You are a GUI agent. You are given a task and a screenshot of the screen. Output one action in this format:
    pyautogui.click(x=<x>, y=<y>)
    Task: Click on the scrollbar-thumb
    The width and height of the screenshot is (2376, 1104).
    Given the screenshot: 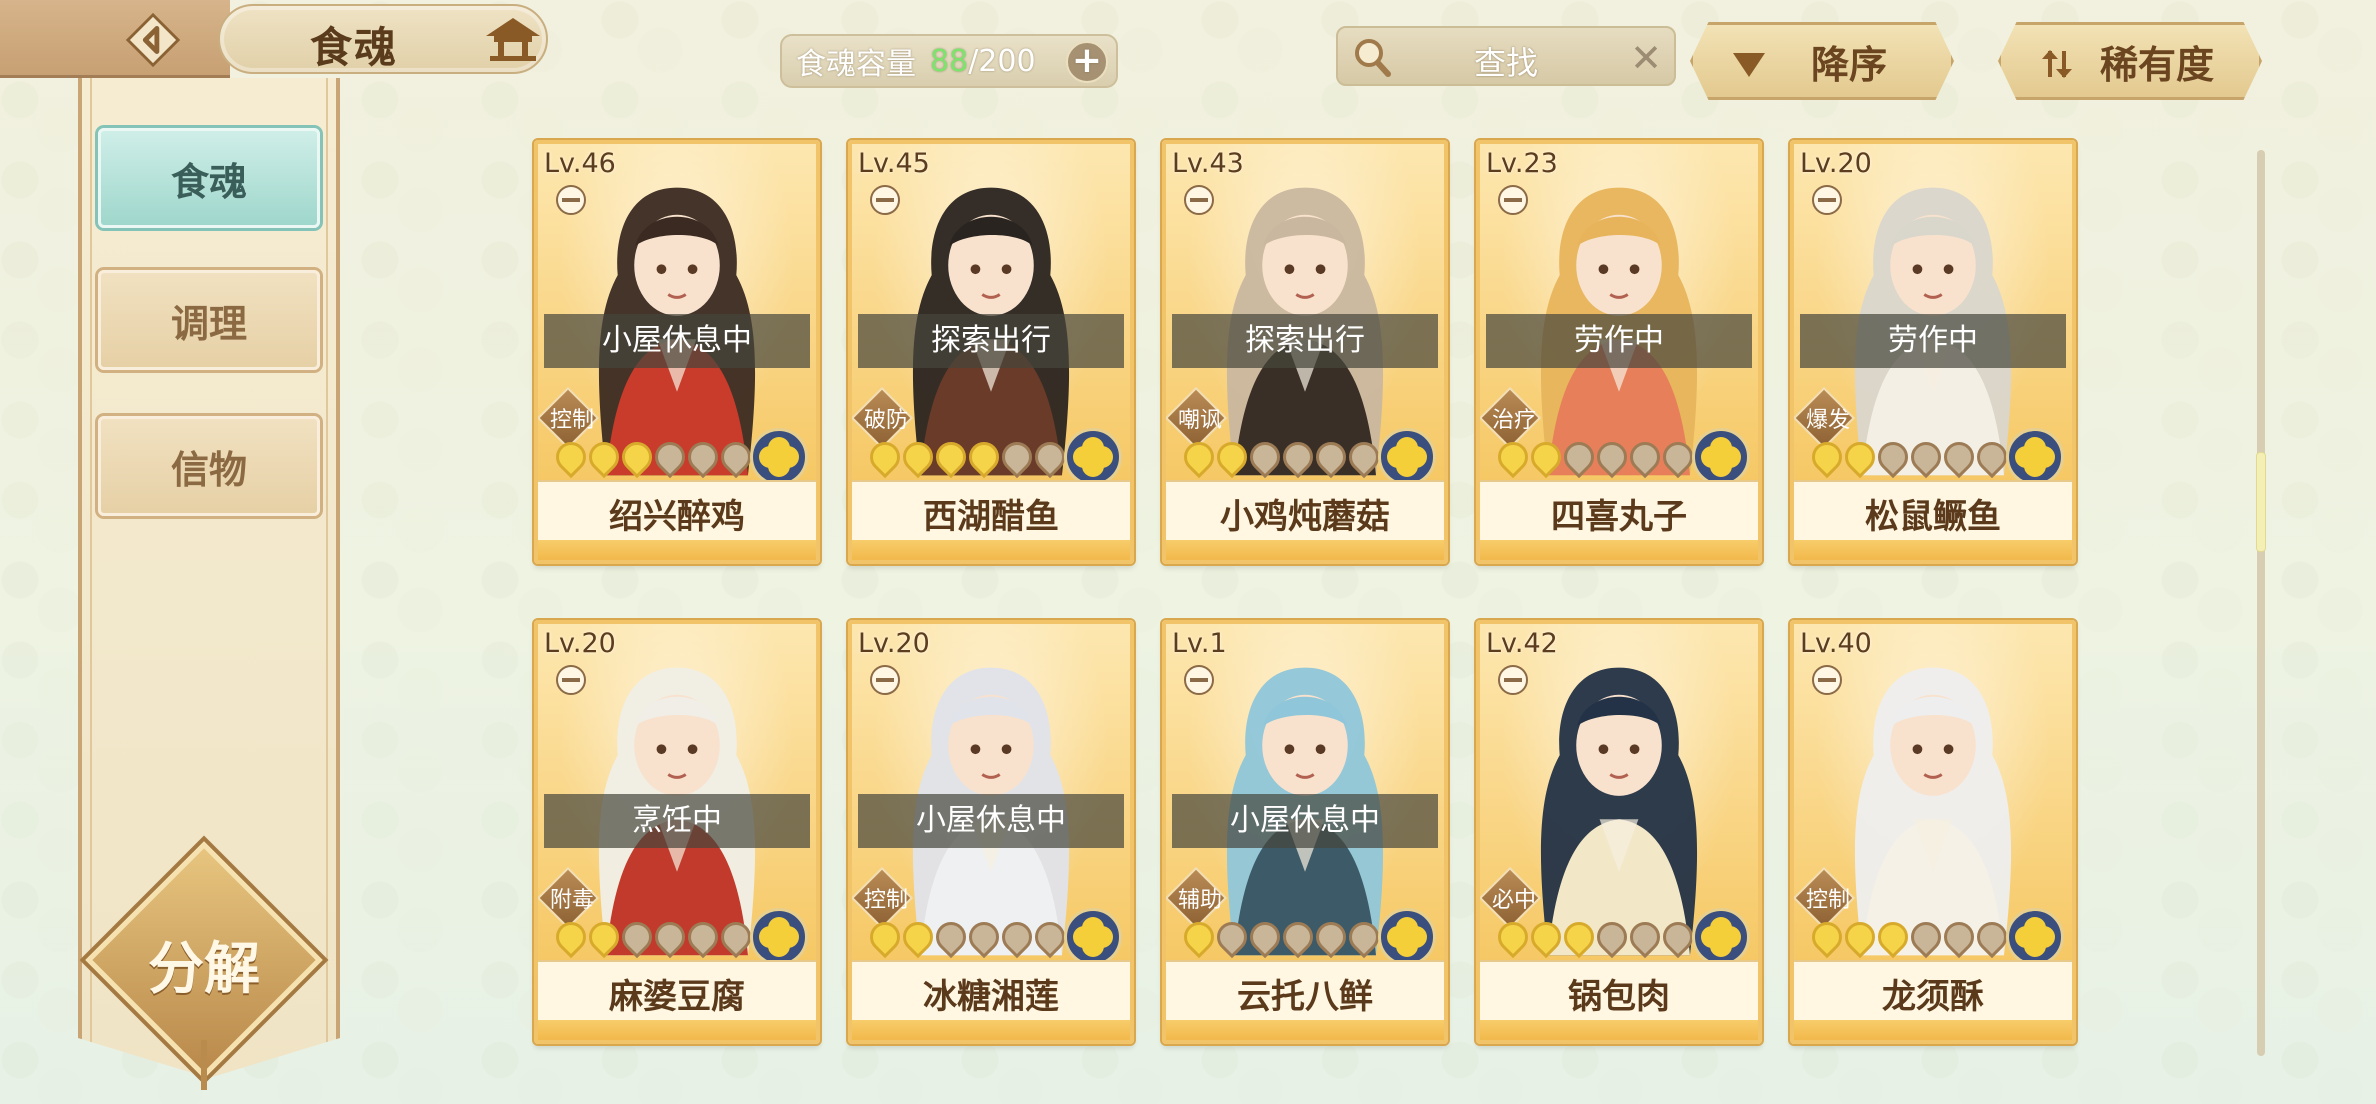 What is the action you would take?
    pyautogui.click(x=2261, y=502)
    